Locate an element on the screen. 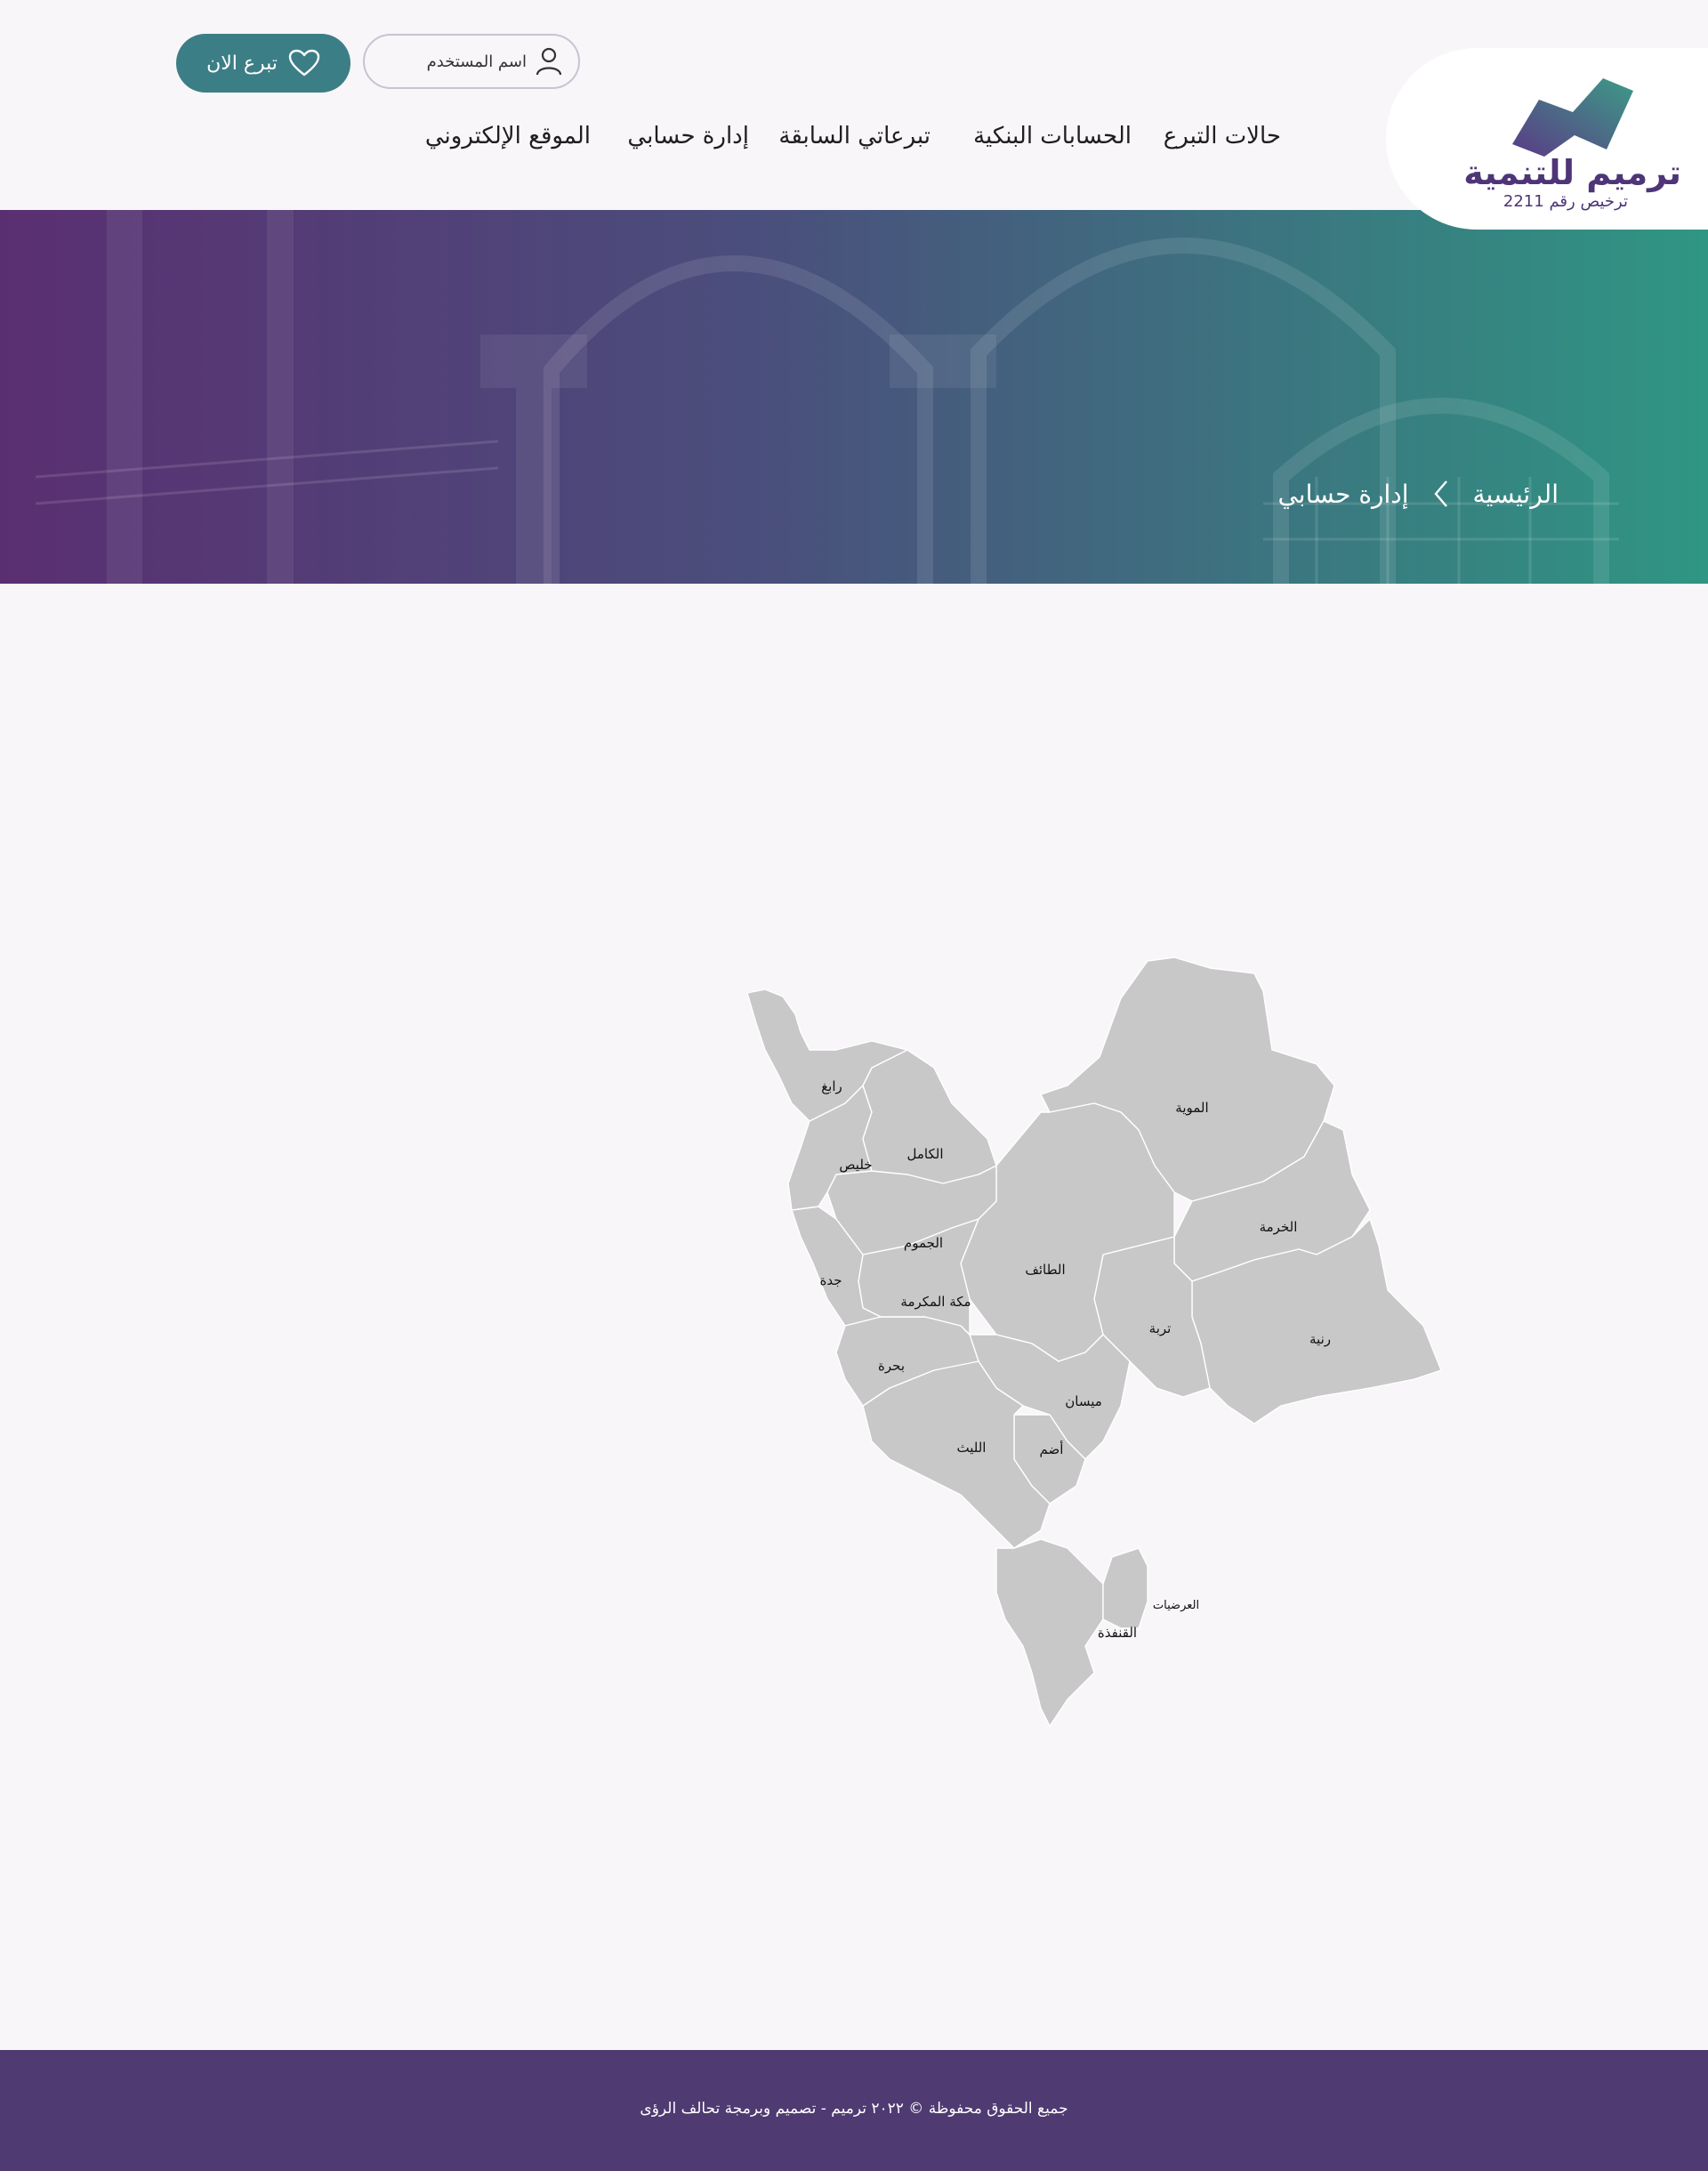 This screenshot has width=1708, height=2171. map-label-ranyah: رنية is located at coordinates (1320, 1339).